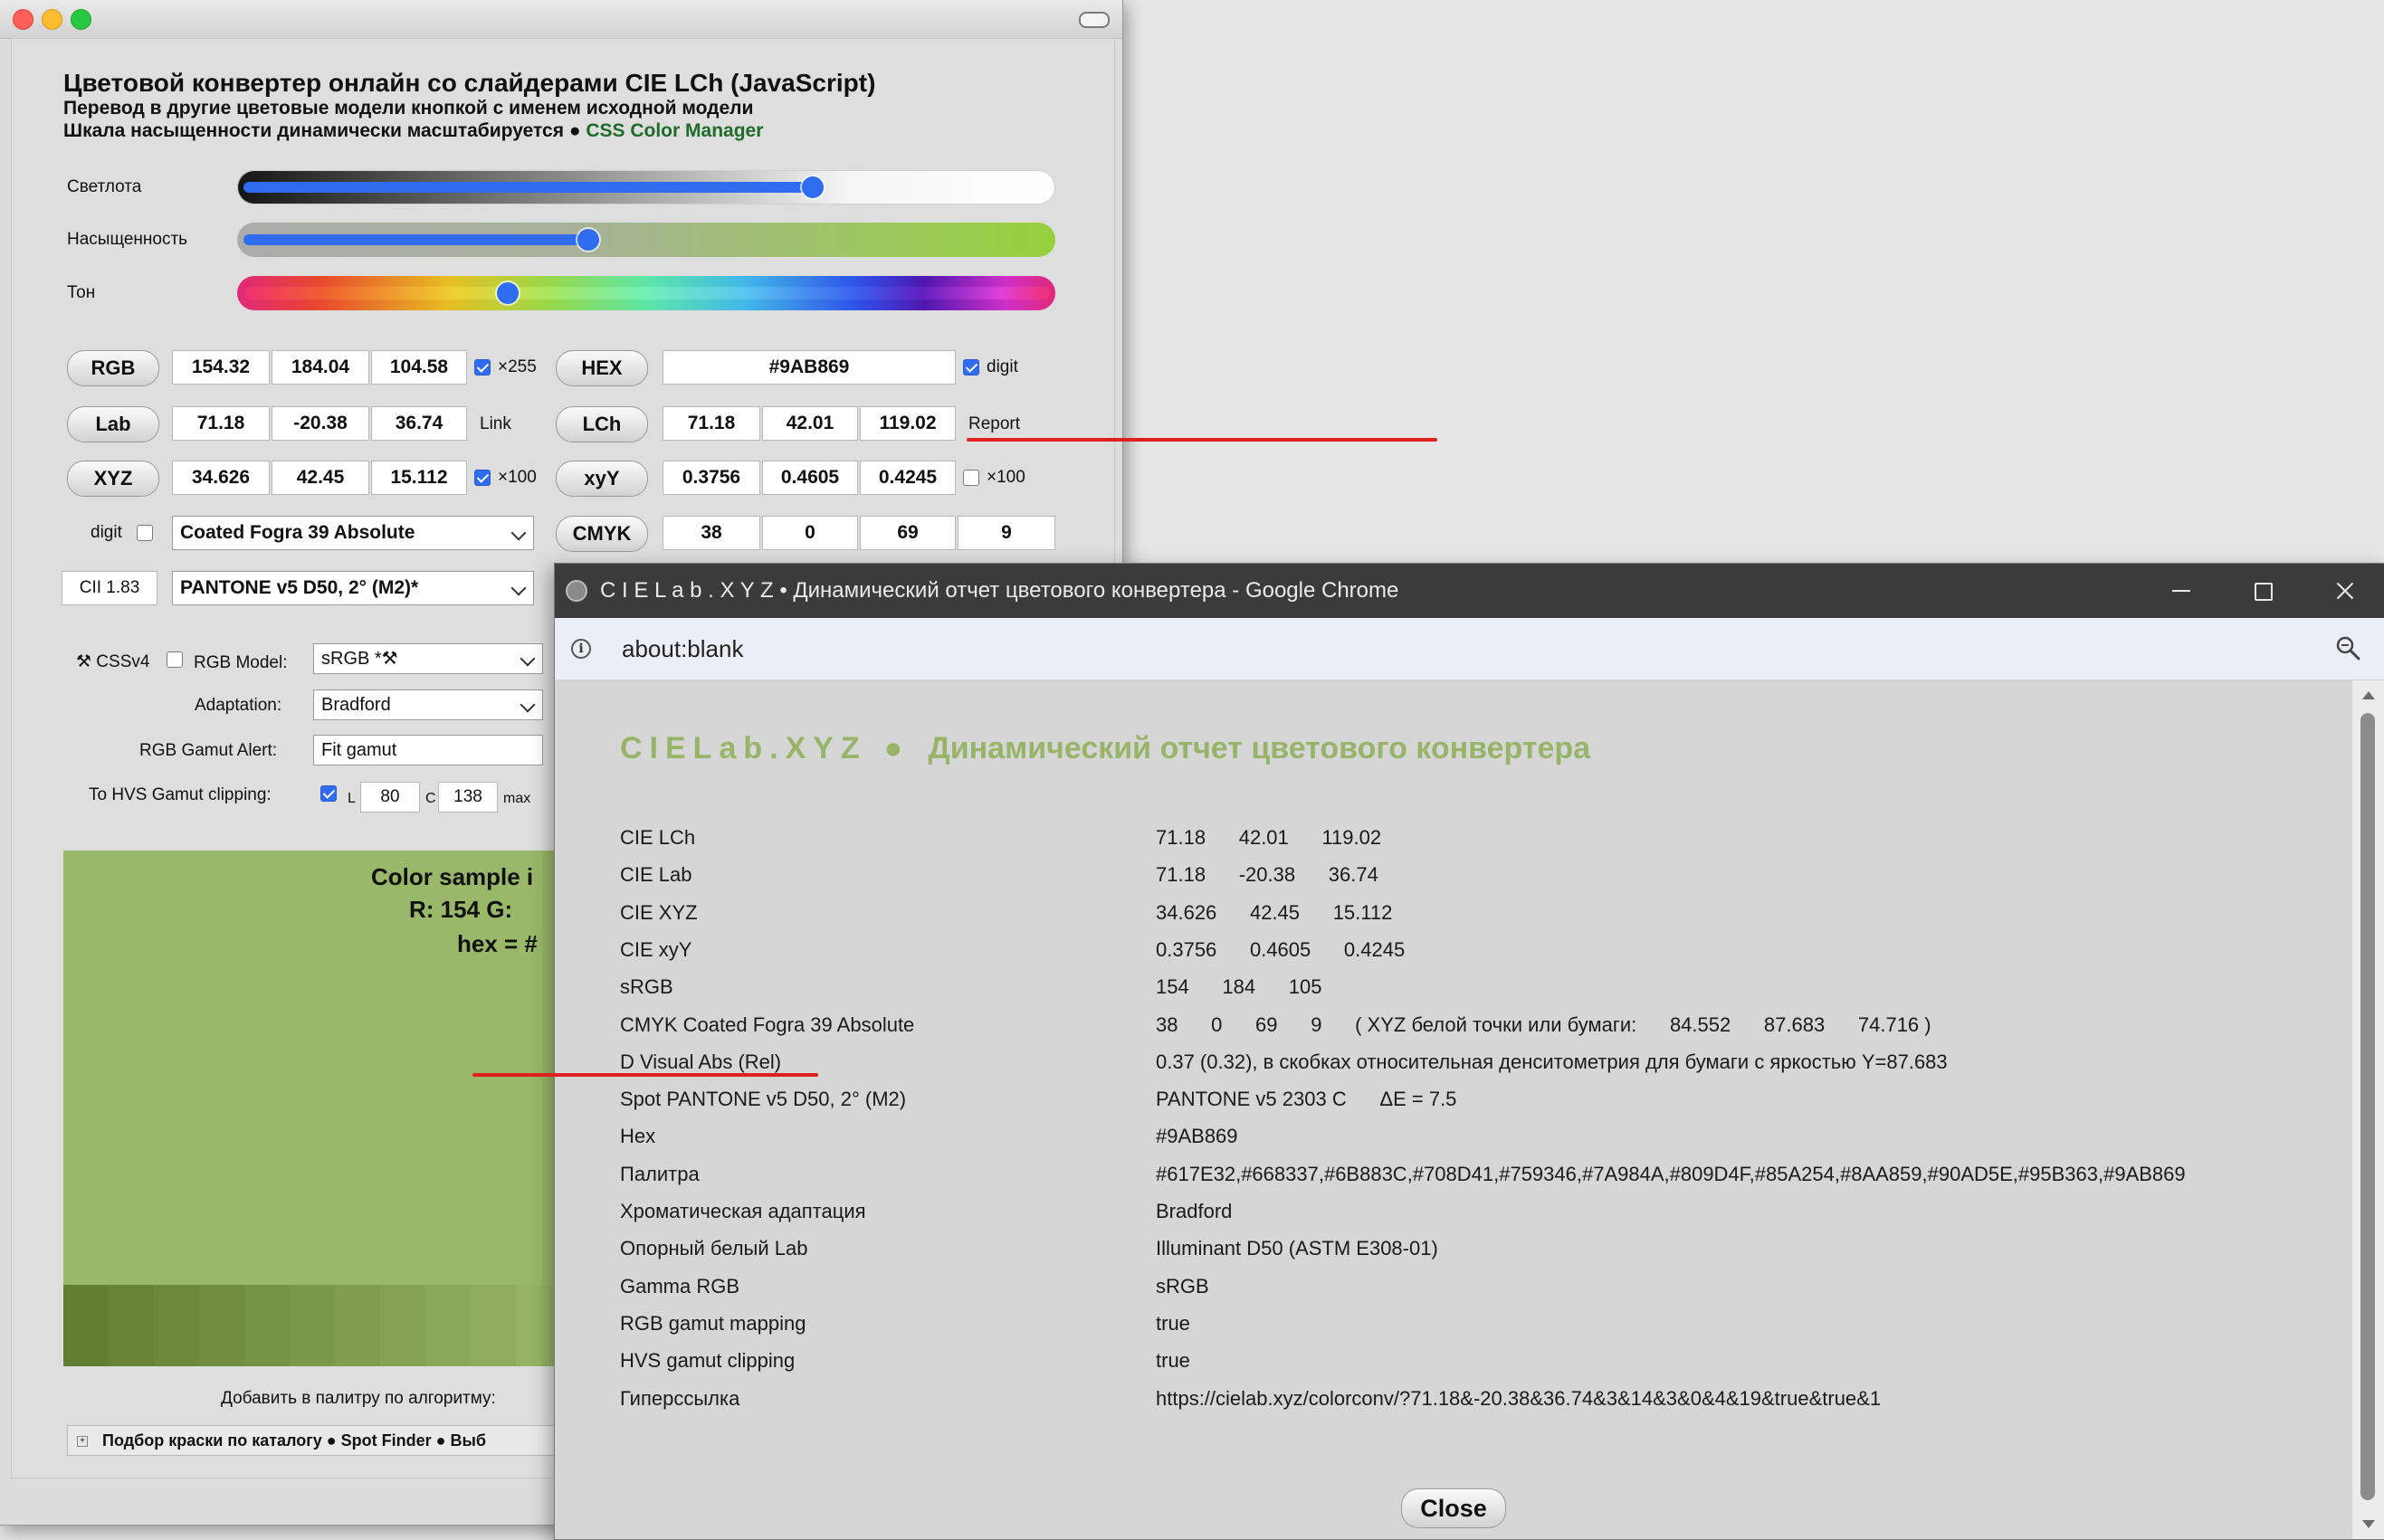  What do you see at coordinates (419, 478) in the screenshot?
I see `xyz-z-input: 15.112` at bounding box center [419, 478].